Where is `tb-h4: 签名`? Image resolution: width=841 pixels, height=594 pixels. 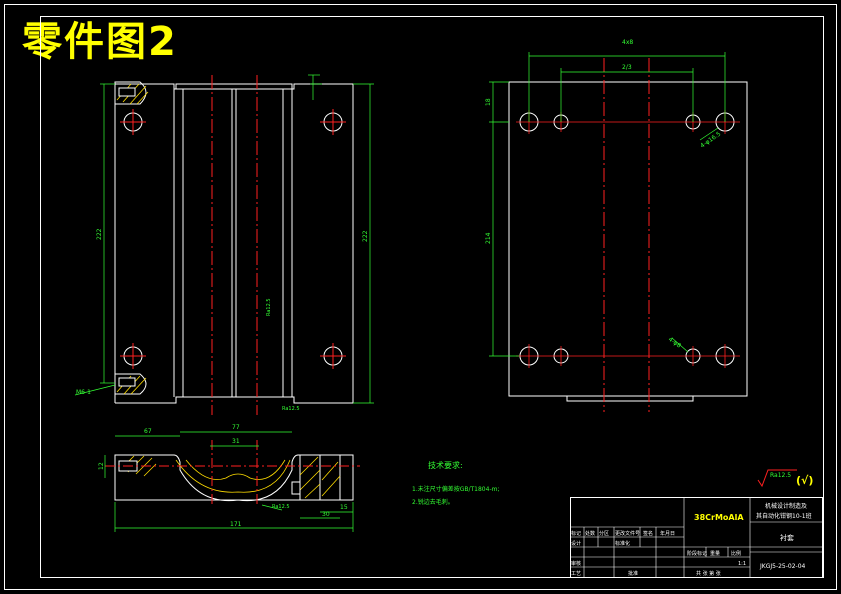
tb-h4: 签名 is located at coordinates (648, 533).